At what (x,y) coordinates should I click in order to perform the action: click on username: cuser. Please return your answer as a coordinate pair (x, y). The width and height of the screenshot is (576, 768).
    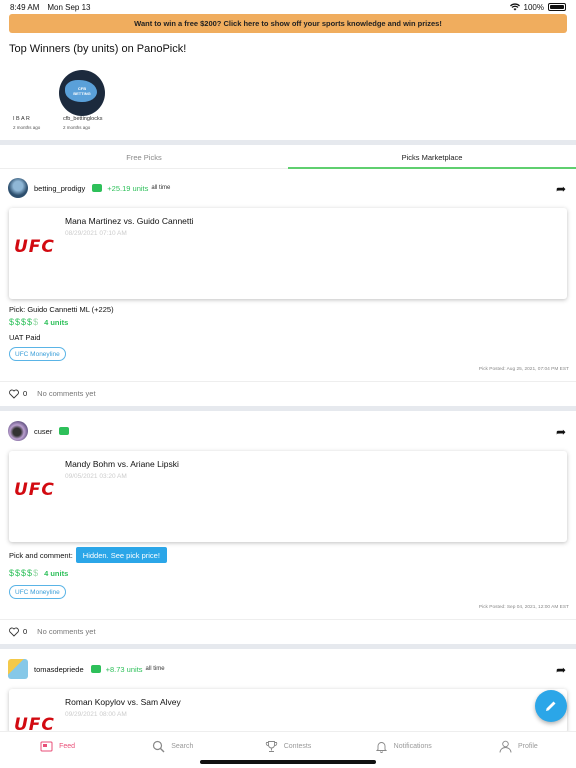
    Looking at the image, I should click on (43, 431).